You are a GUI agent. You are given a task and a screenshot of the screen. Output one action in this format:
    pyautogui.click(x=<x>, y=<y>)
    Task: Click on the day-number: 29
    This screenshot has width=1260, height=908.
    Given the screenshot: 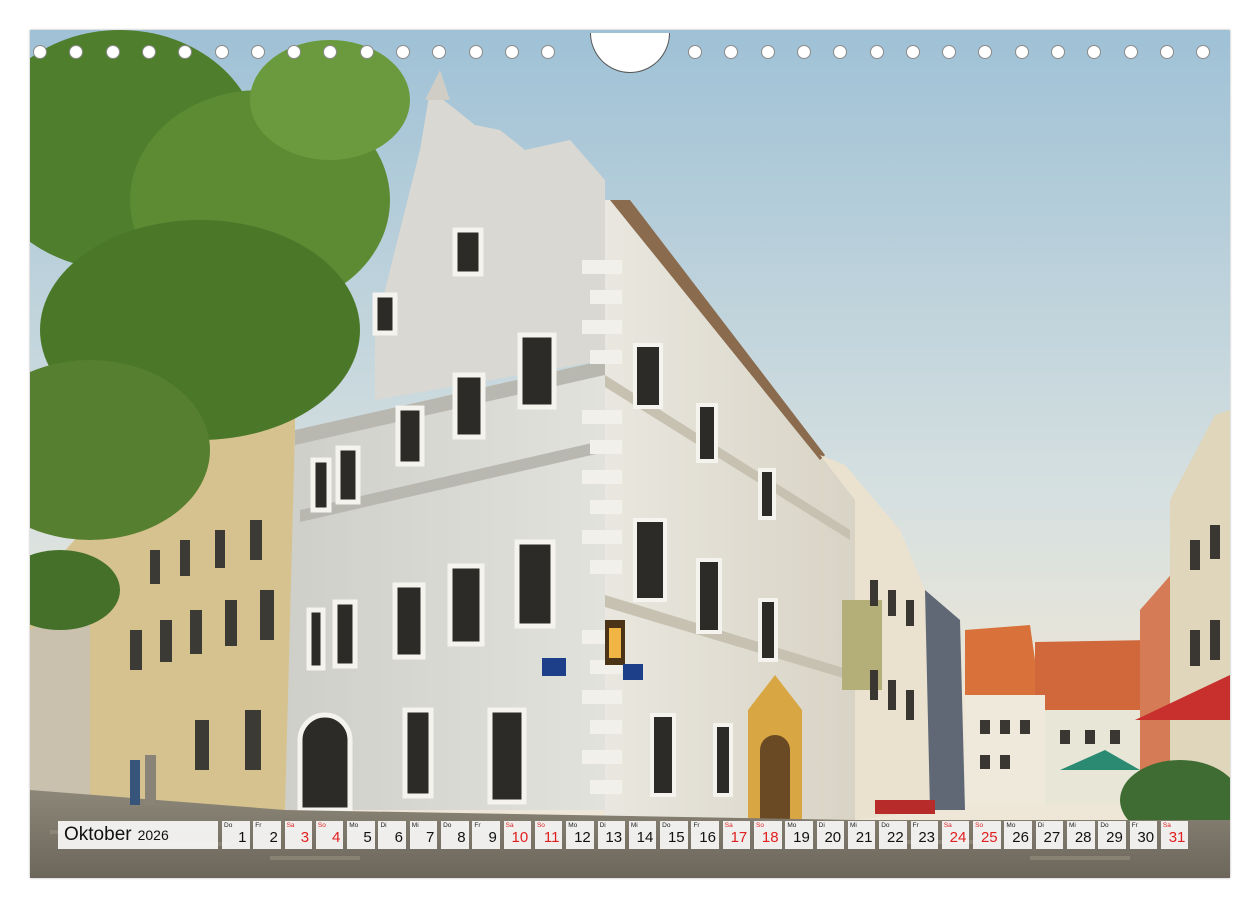 What is the action you would take?
    pyautogui.click(x=1114, y=837)
    